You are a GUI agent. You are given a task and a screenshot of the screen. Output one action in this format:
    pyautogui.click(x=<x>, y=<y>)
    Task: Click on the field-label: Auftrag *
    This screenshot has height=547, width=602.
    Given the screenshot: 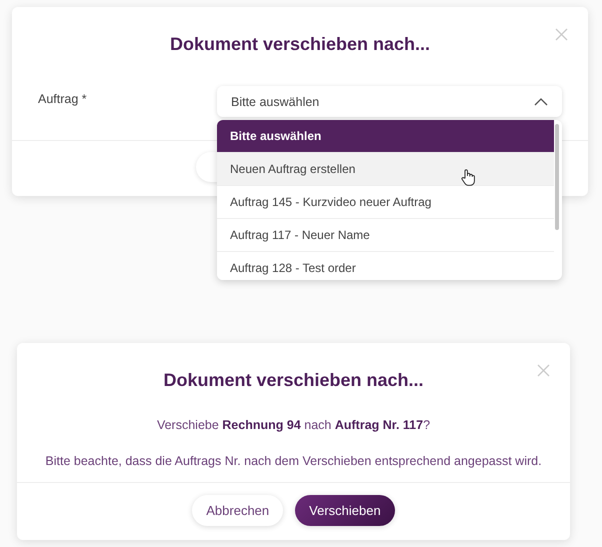 What is the action you would take?
    pyautogui.click(x=63, y=98)
    